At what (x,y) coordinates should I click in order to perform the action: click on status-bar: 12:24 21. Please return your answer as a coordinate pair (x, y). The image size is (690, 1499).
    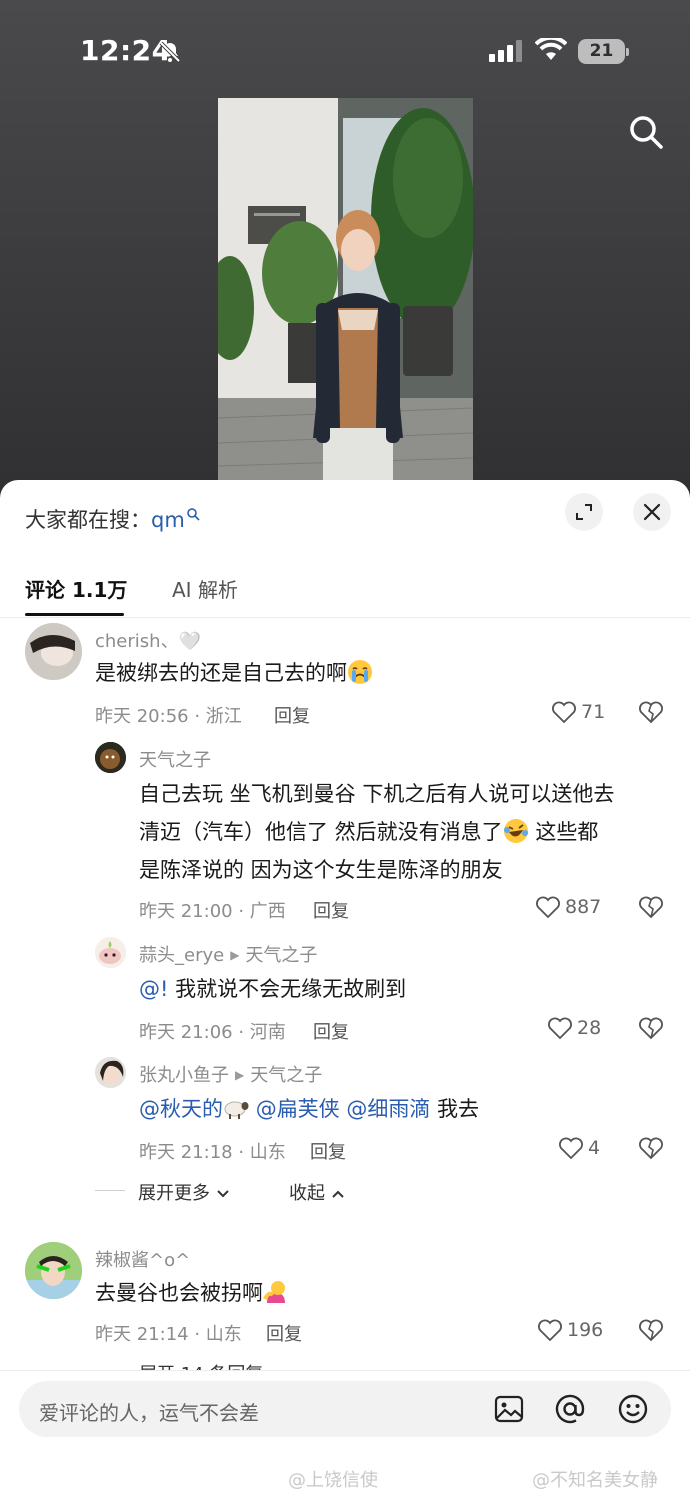
    Looking at the image, I should click on (345, 53).